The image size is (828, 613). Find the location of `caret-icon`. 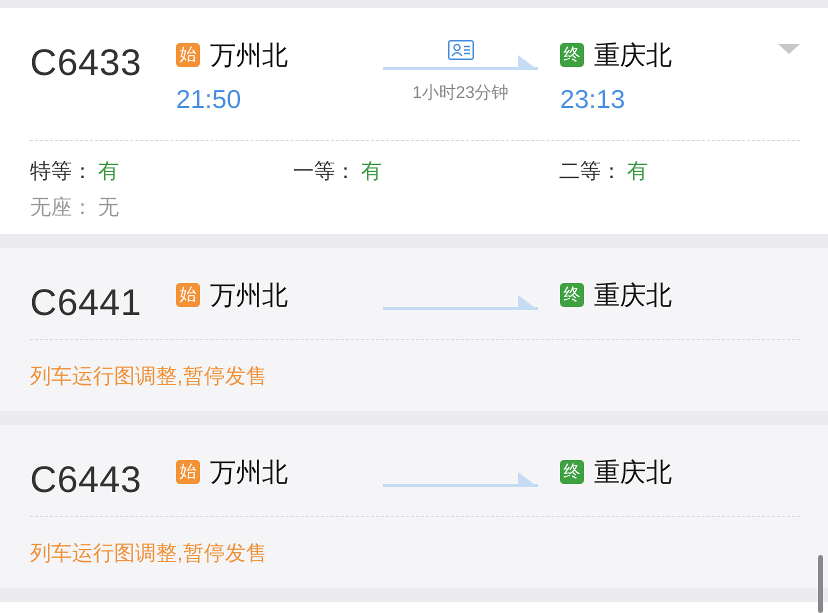

caret-icon is located at coordinates (789, 49).